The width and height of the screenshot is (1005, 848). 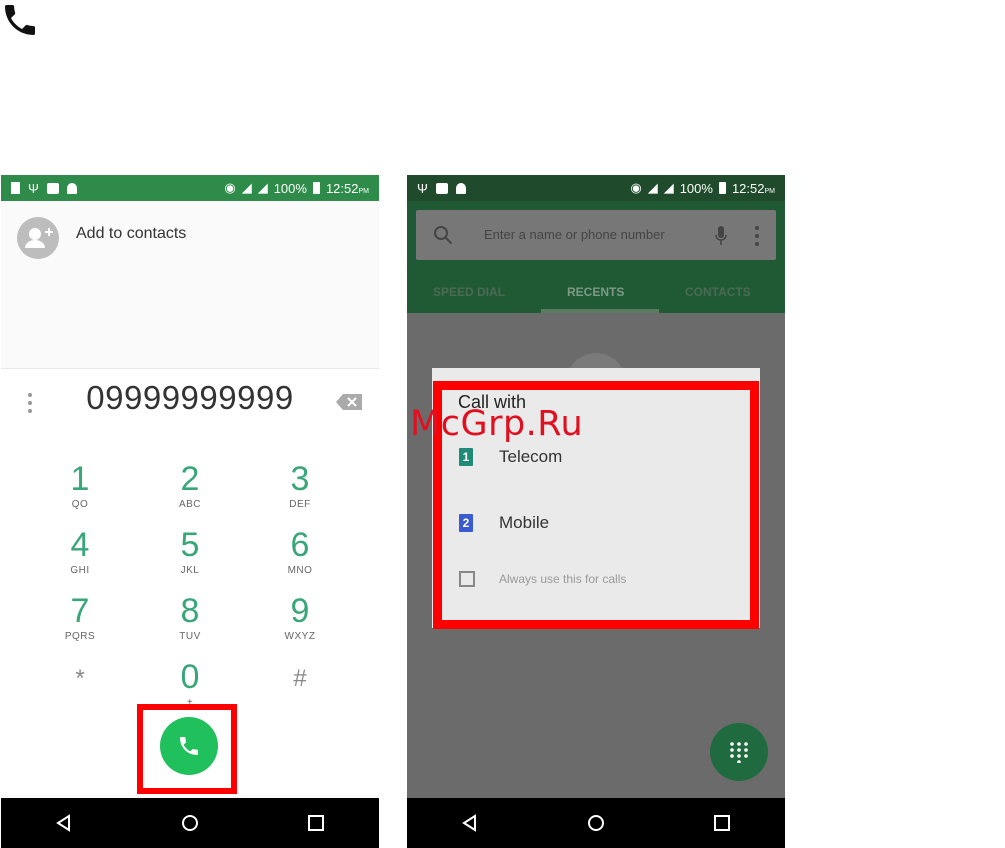 What do you see at coordinates (497, 424) in the screenshot?
I see `watermark: McGrp.Ru` at bounding box center [497, 424].